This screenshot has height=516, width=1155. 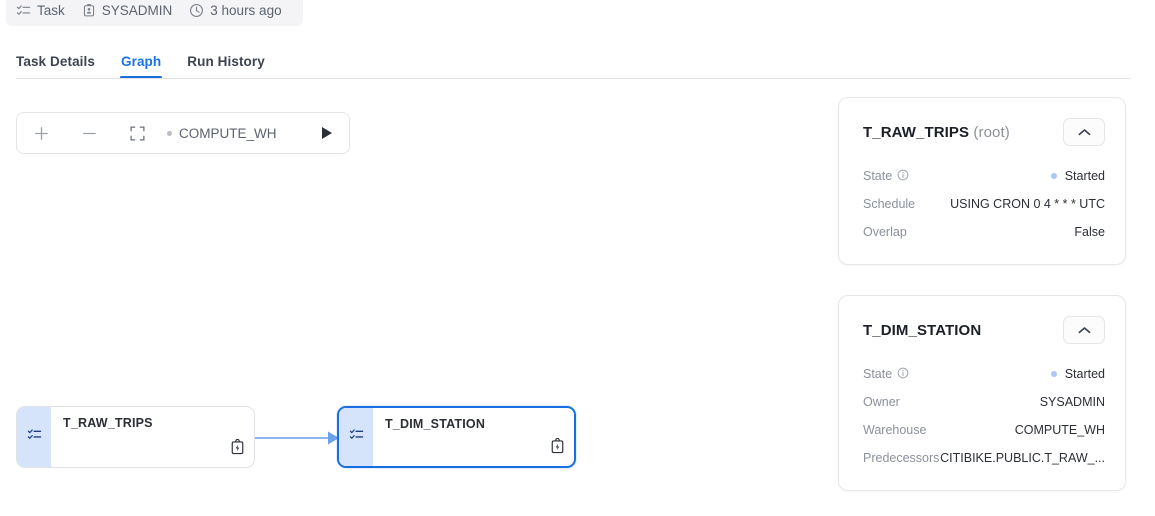 I want to click on node-body: T_RAW_TRIPS, so click(x=152, y=437).